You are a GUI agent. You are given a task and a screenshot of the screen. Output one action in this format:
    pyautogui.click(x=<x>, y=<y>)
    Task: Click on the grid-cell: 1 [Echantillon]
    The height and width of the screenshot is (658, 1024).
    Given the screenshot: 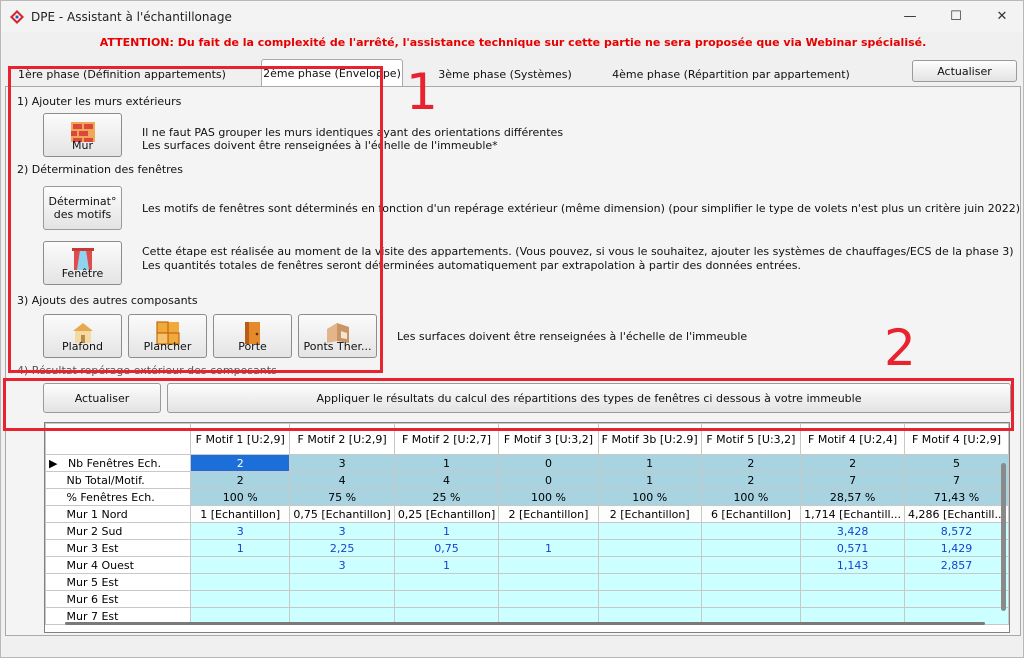 What is the action you would take?
    pyautogui.click(x=240, y=514)
    